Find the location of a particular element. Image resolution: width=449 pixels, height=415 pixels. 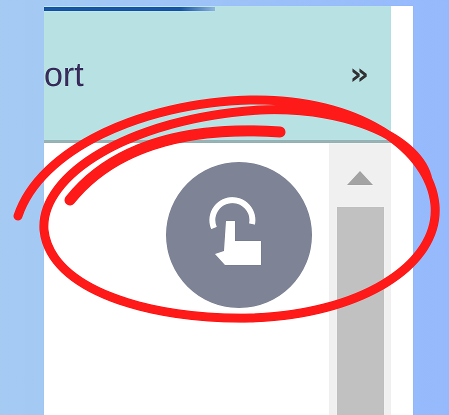

scroll-up-icon is located at coordinates (360, 178).